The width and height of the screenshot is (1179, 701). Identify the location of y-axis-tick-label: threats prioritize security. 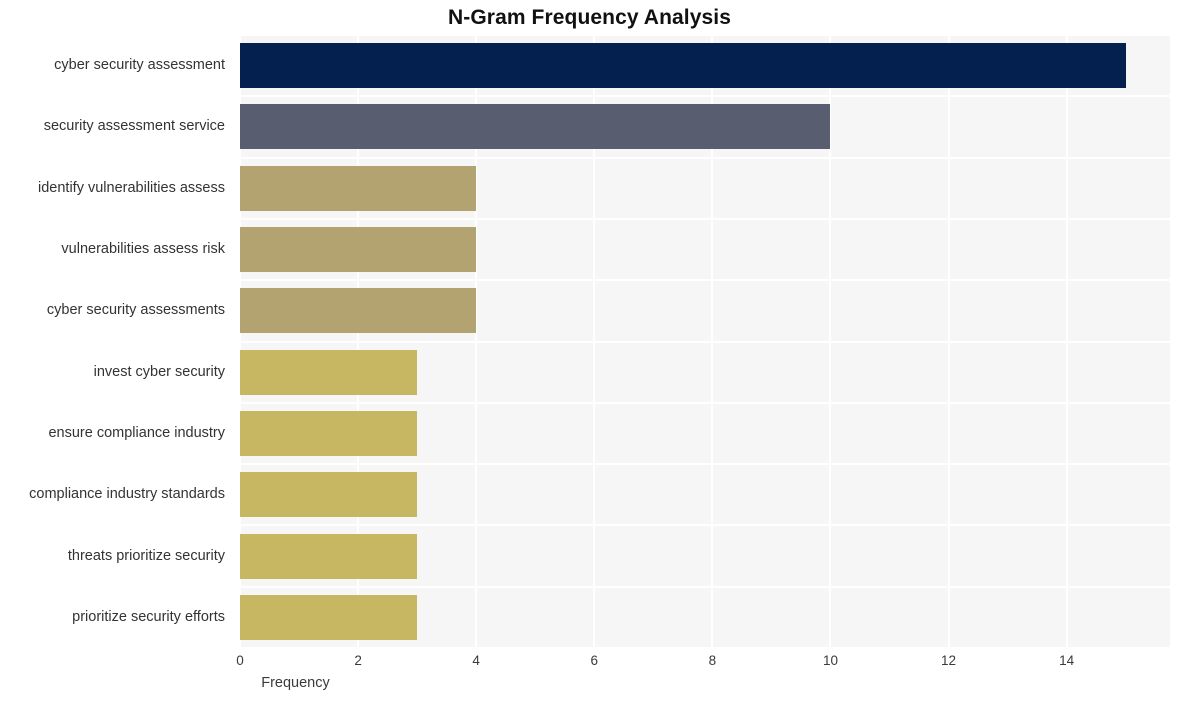
(146, 555).